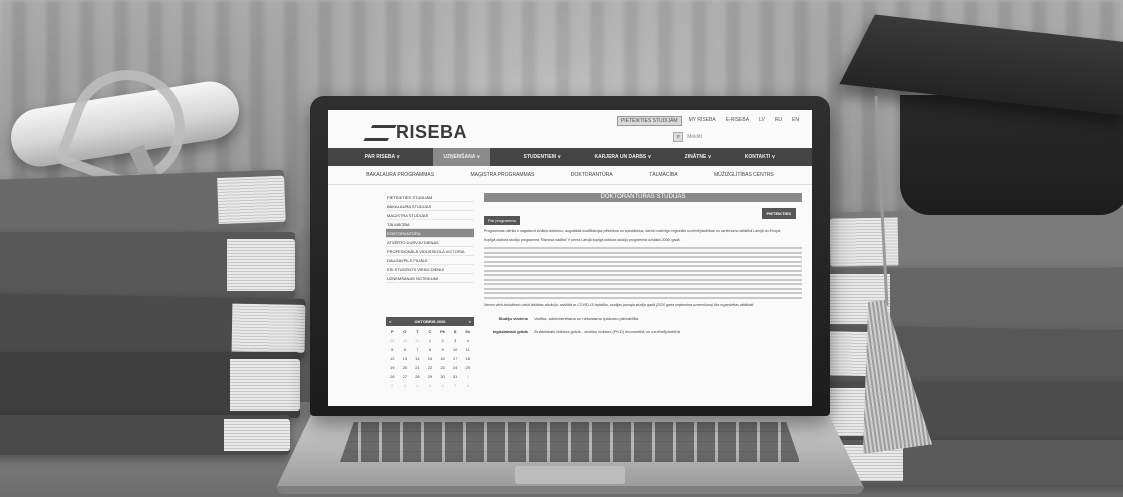  Describe the element at coordinates (643, 197) in the screenshot. I see `page-title: DOKTORANTŪRAS STUDIJAS` at that location.